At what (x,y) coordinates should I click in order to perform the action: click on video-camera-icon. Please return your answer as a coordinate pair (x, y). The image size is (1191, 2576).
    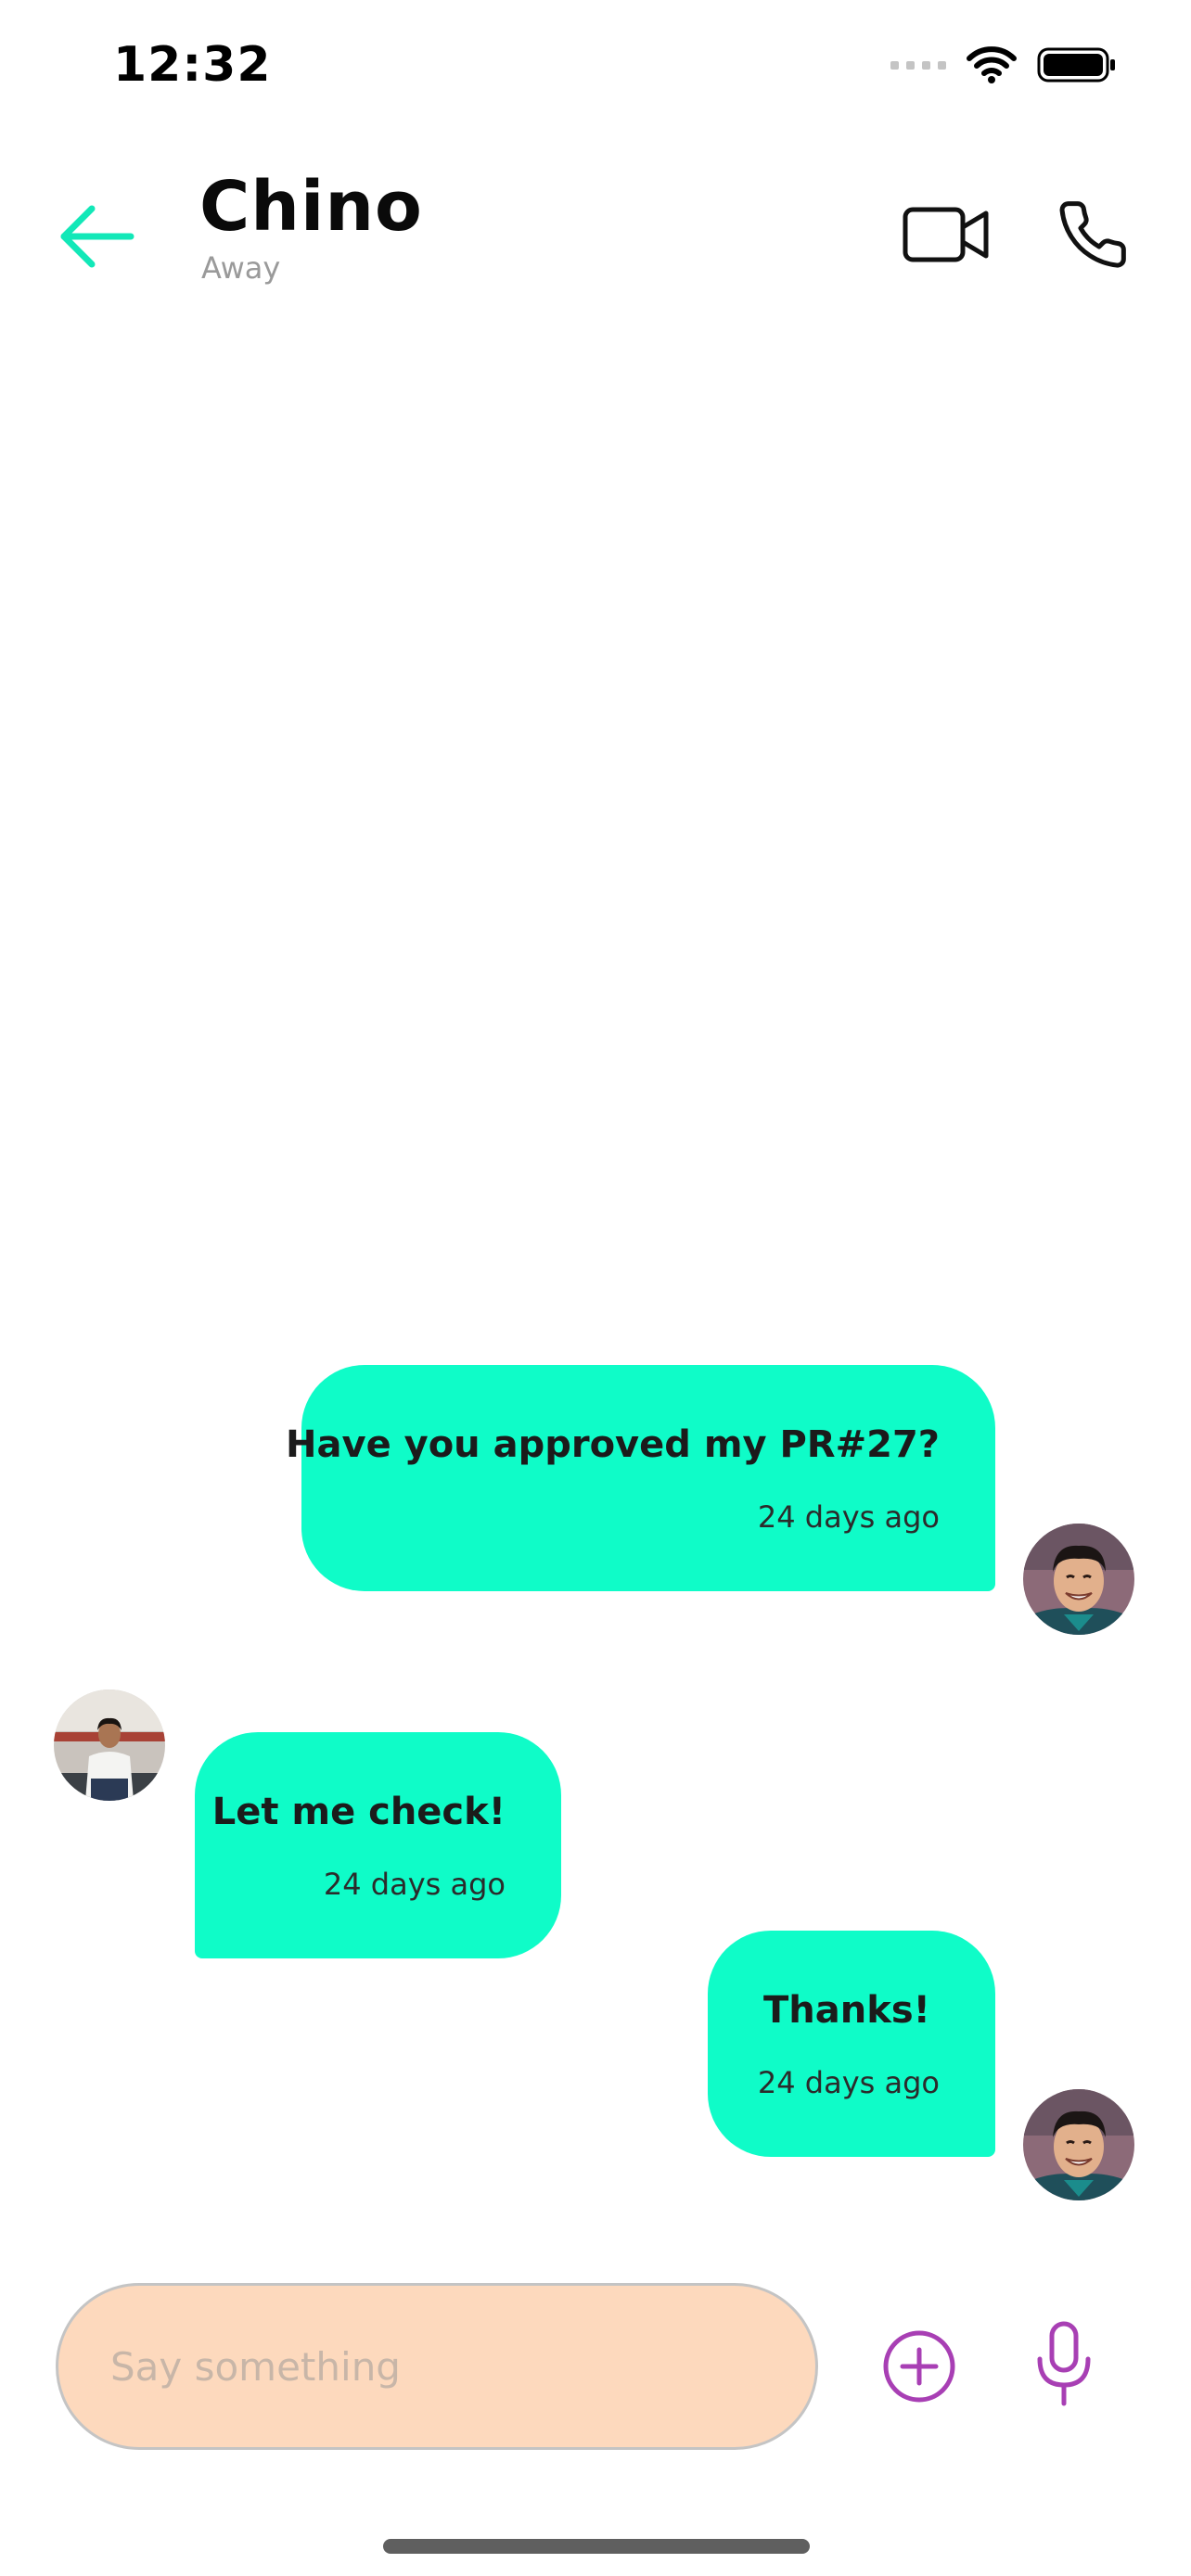
    Looking at the image, I should click on (946, 234).